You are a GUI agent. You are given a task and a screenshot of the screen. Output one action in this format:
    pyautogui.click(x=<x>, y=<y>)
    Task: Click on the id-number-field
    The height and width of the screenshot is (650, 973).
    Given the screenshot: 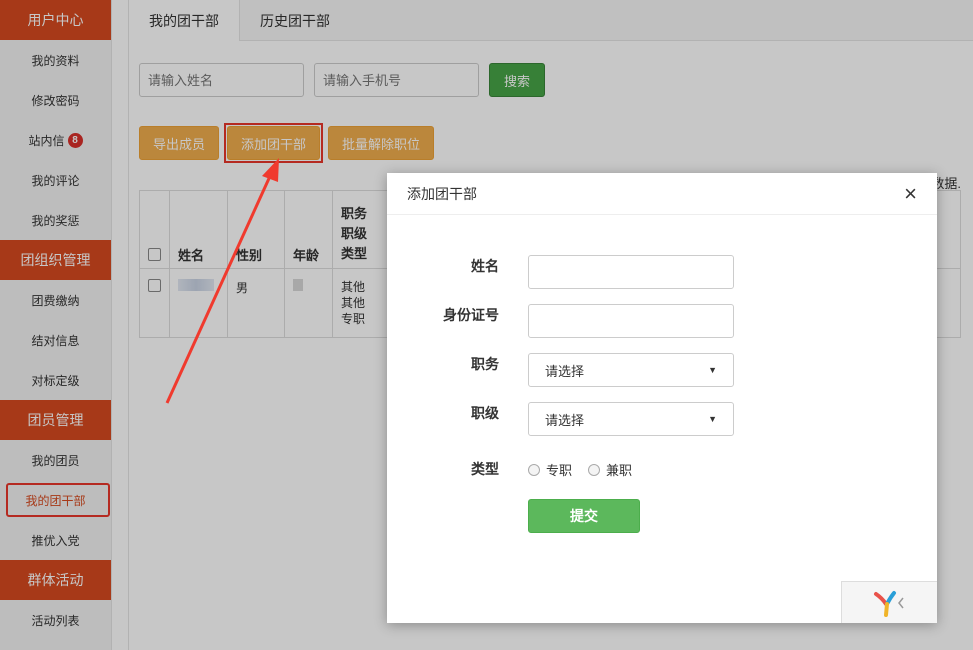 What is the action you would take?
    pyautogui.click(x=631, y=321)
    